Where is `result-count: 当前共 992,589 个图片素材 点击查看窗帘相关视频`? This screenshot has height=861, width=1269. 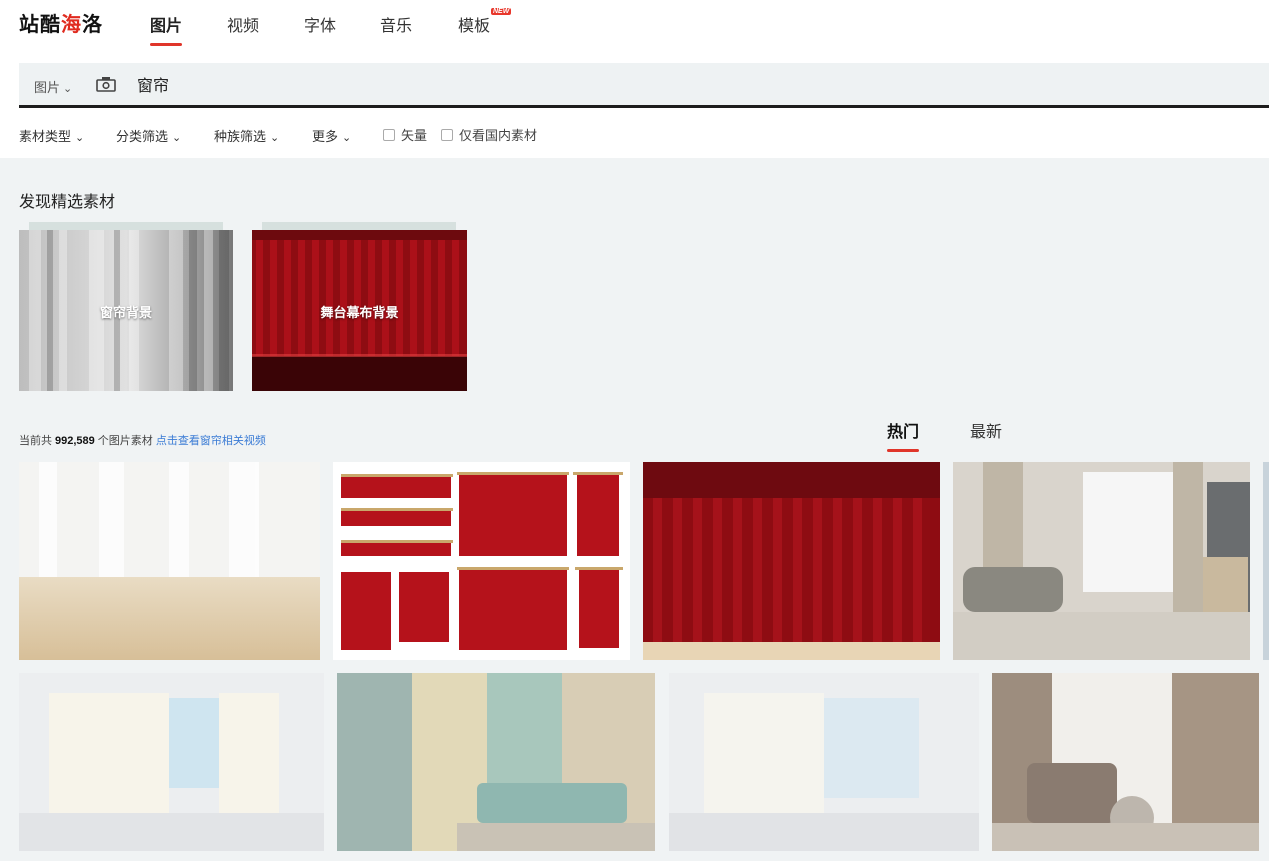 result-count: 当前共 992,589 个图片素材 点击查看窗帘相关视频 is located at coordinates (142, 441).